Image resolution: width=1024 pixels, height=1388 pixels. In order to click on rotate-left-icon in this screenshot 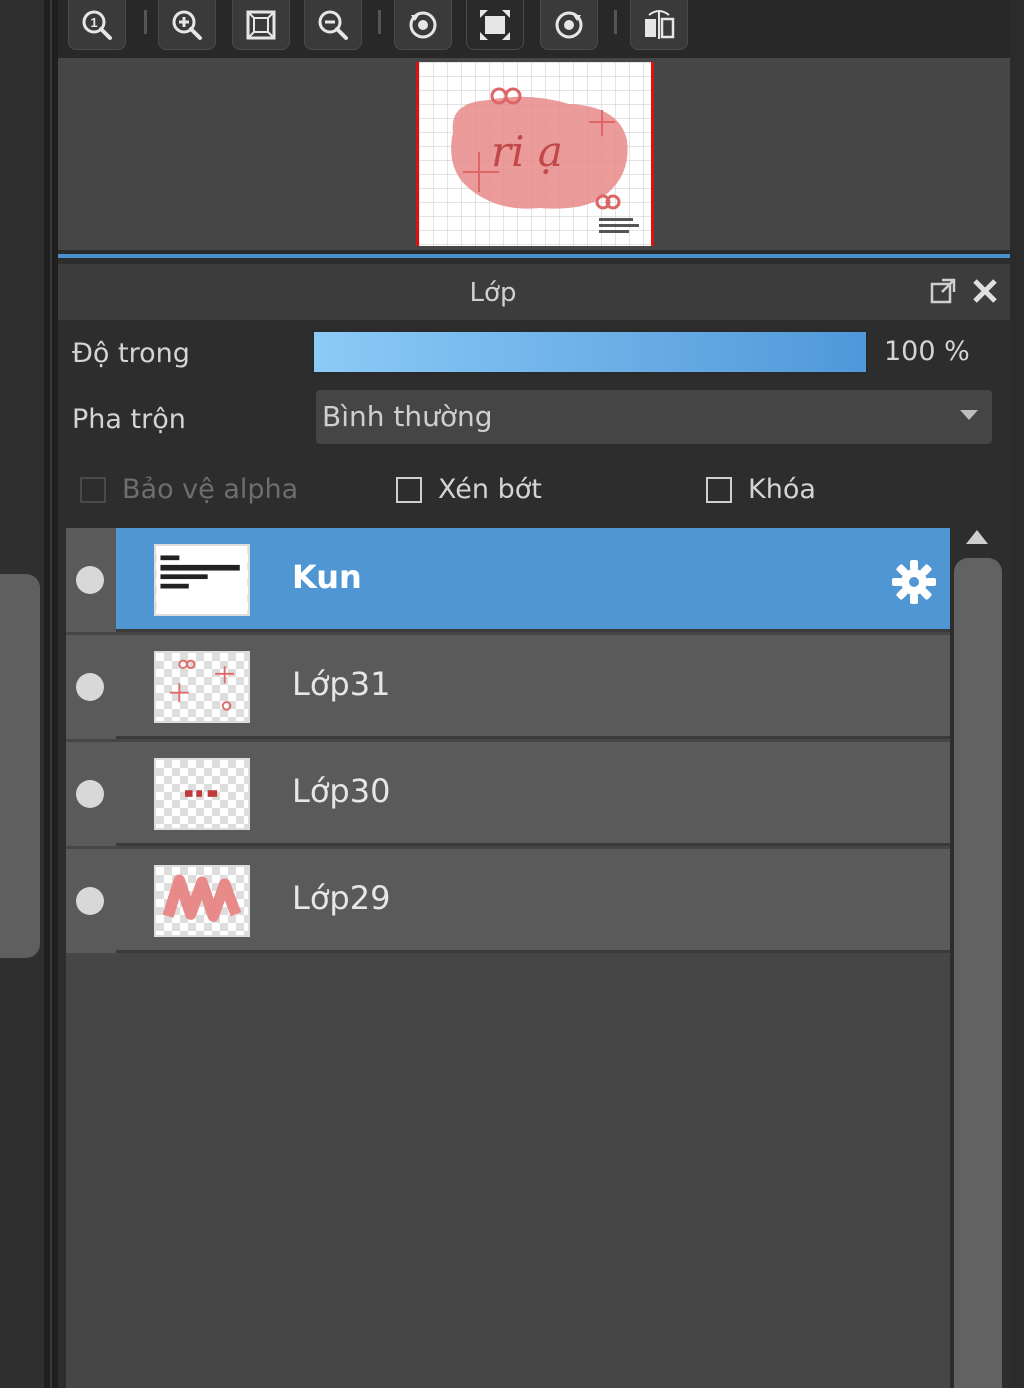, I will do `click(423, 24)`.